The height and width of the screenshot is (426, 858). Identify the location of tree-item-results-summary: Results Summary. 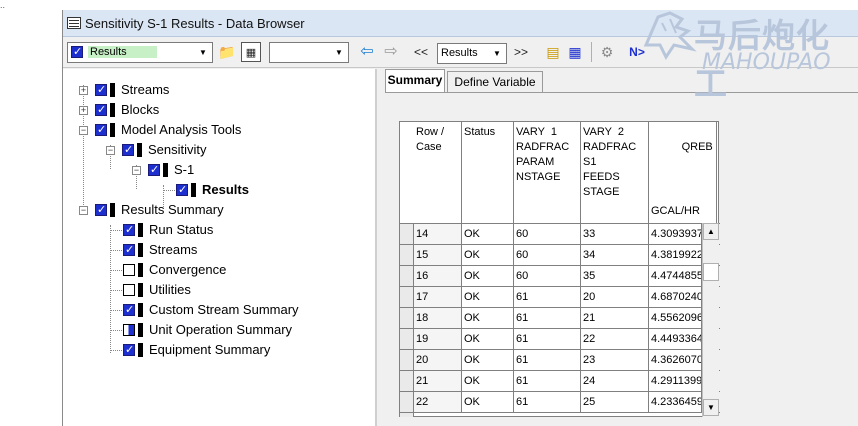
(159, 210).